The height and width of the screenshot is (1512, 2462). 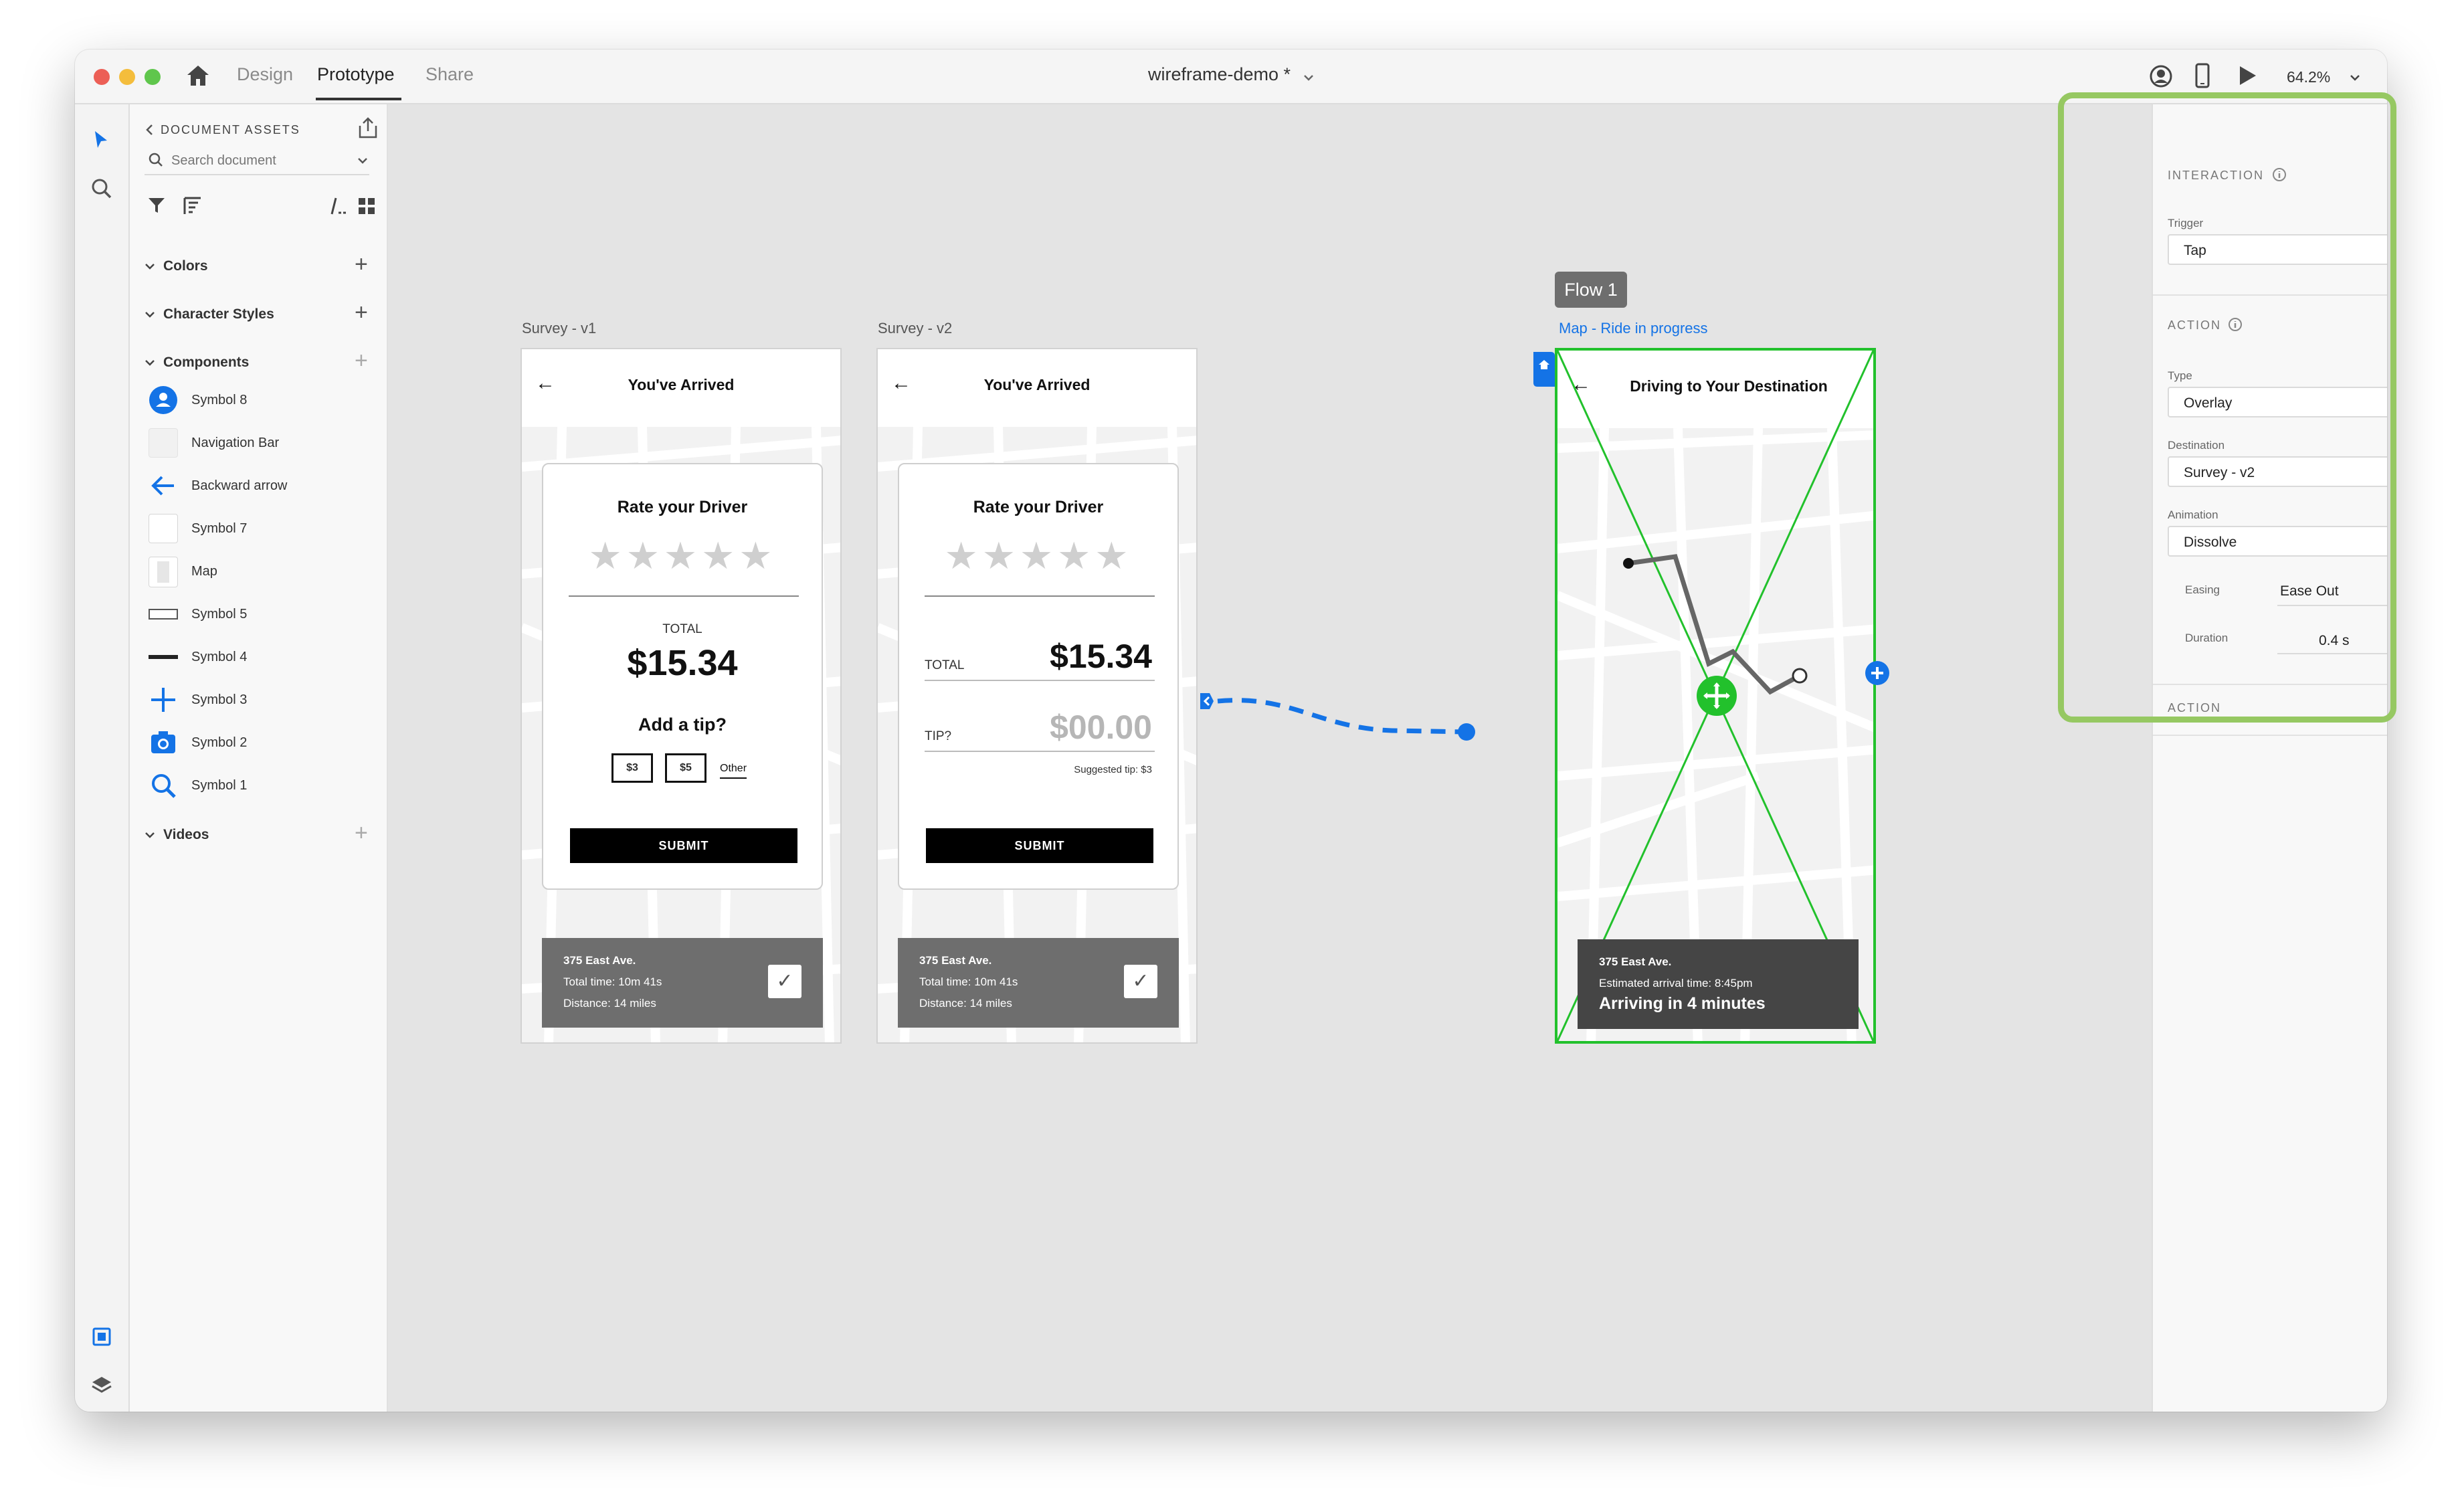 I want to click on select-tool-icon, so click(x=101, y=140).